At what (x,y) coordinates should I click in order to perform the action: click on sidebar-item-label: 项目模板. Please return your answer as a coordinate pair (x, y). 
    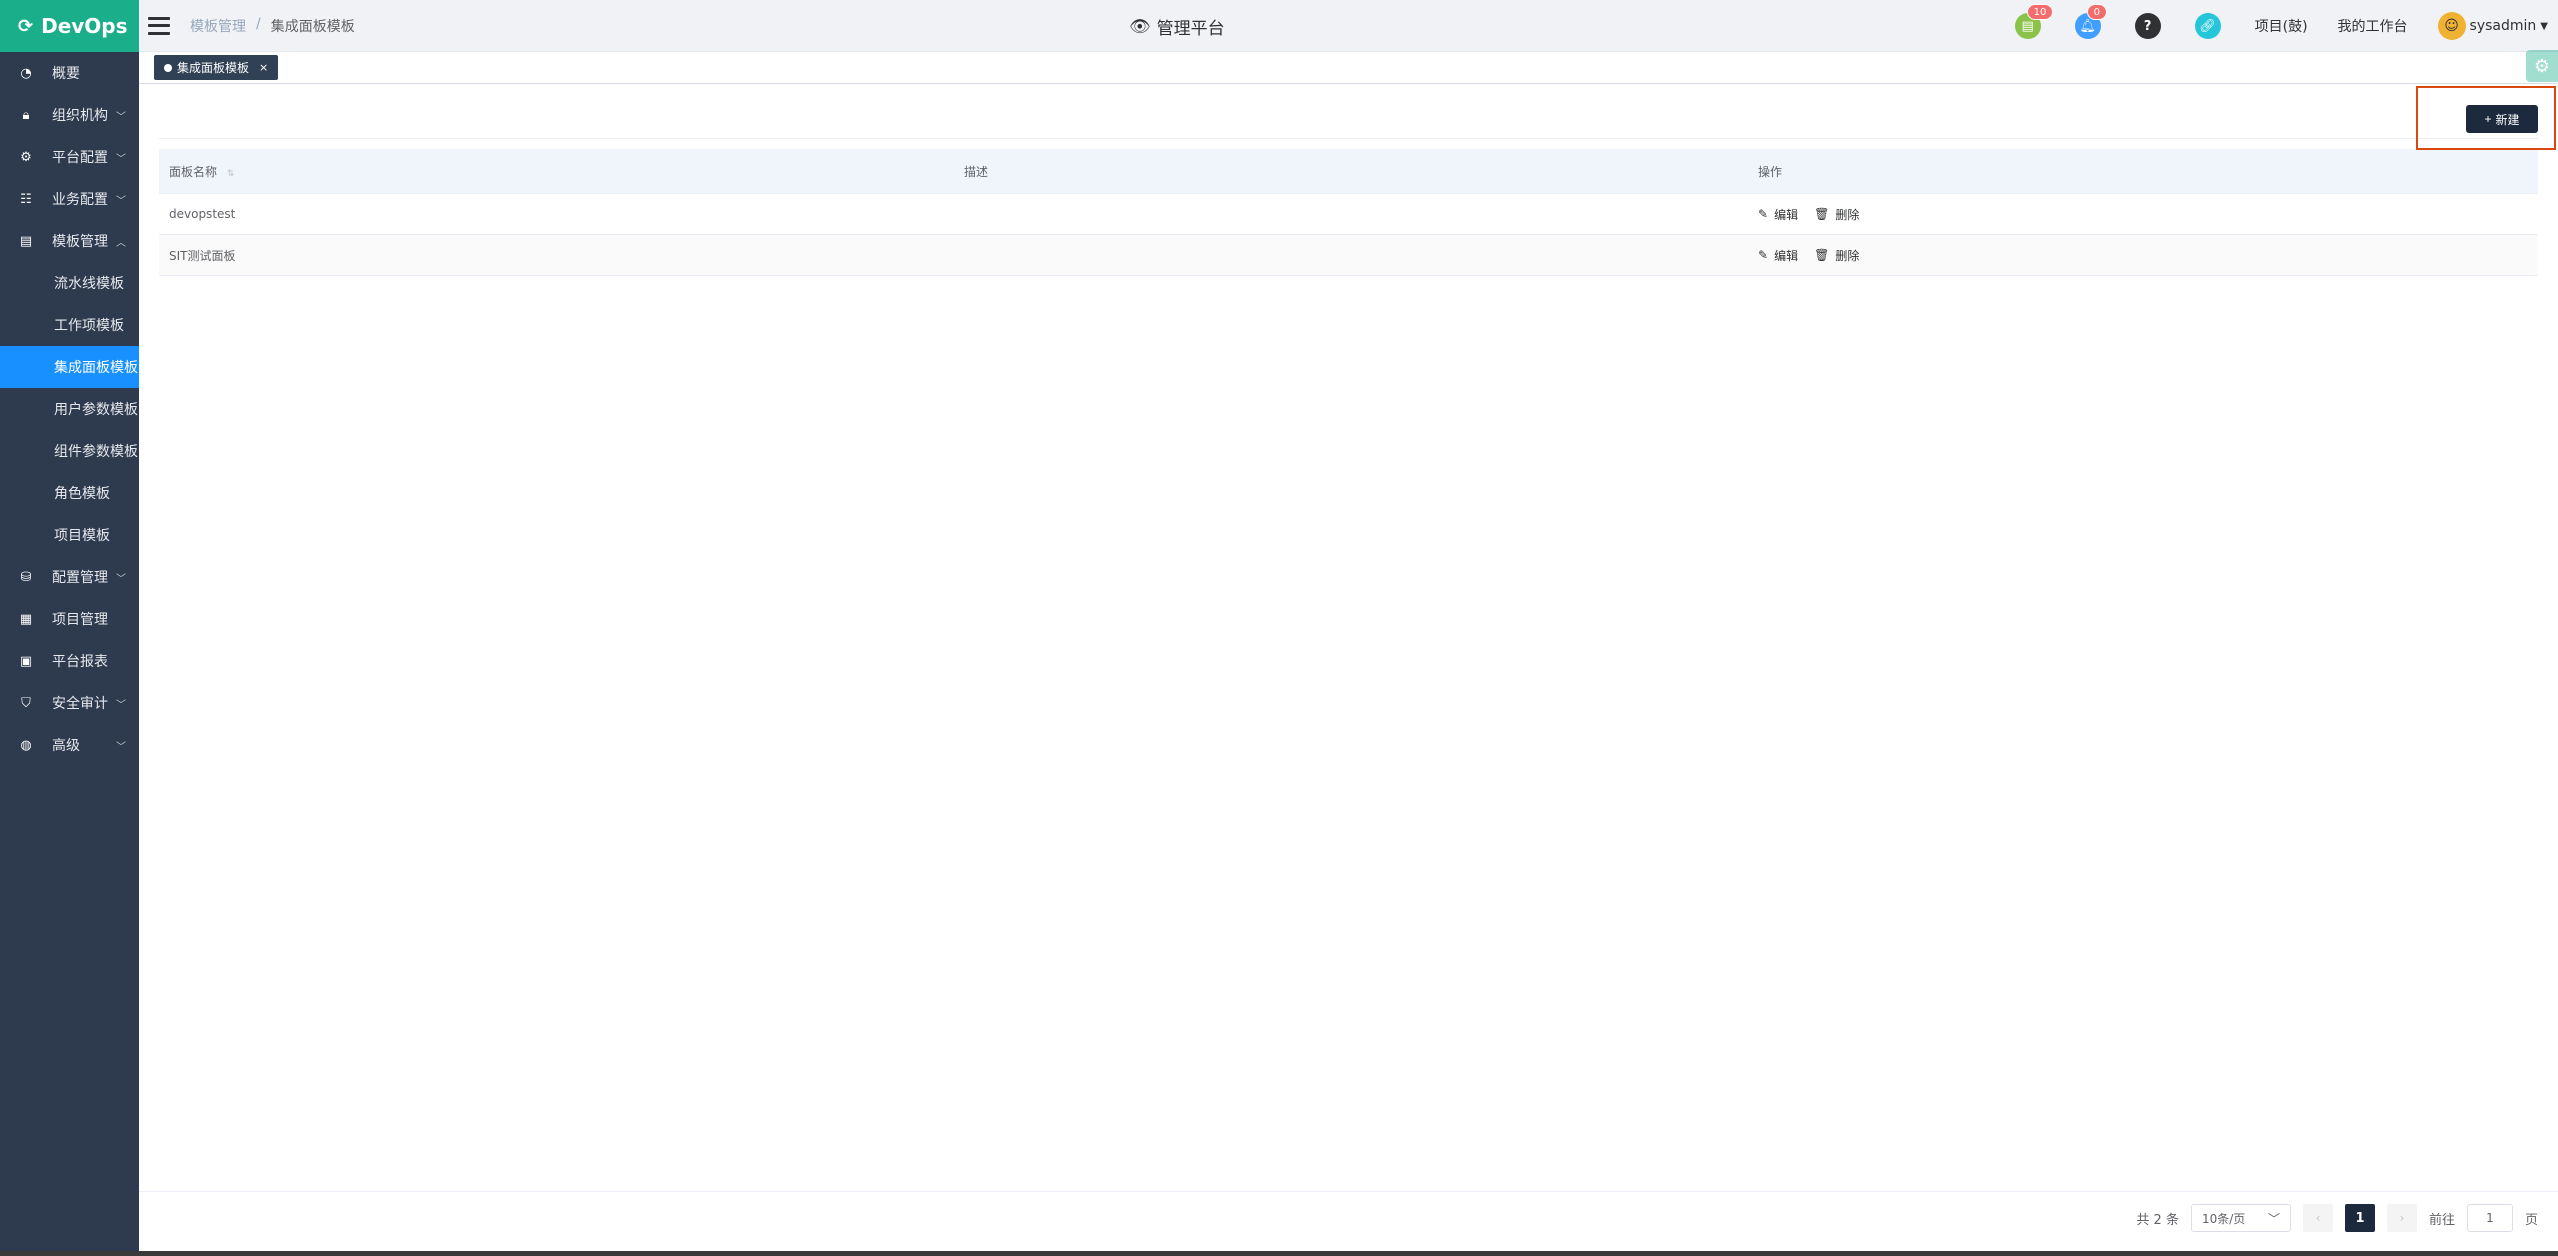
    Looking at the image, I should click on (82, 536).